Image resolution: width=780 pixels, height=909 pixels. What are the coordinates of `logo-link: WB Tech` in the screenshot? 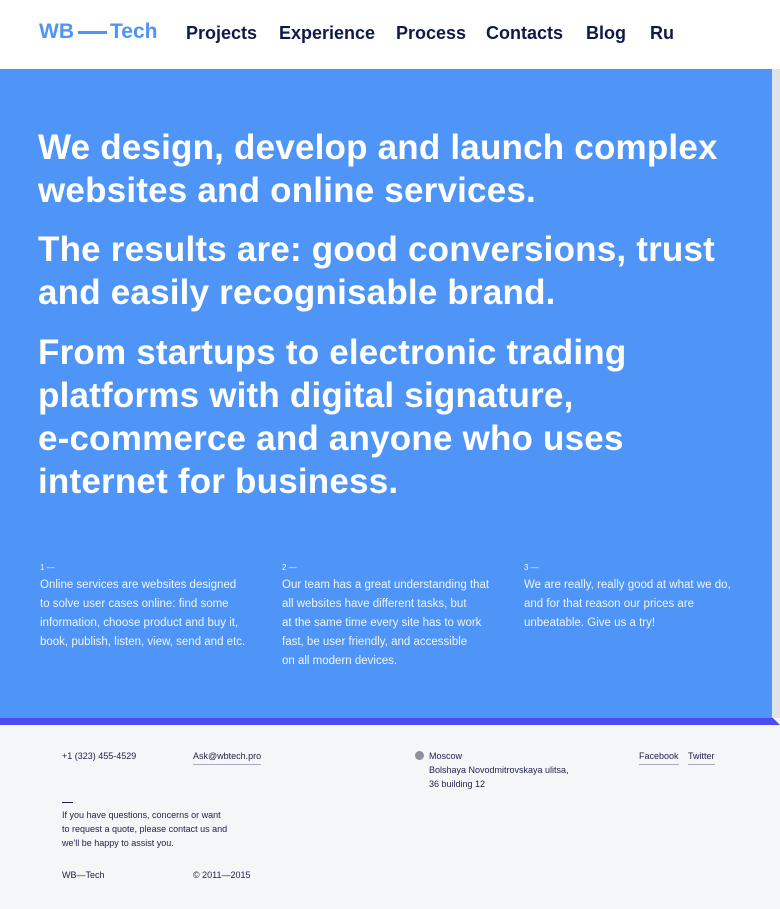 It's located at (98, 32).